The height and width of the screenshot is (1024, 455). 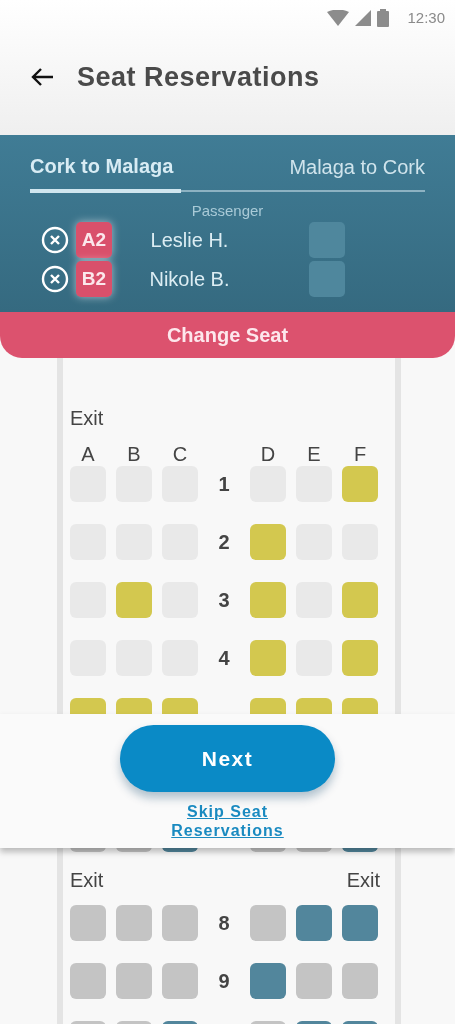 What do you see at coordinates (227, 821) in the screenshot?
I see `skip-link: Skip Seat Reservations` at bounding box center [227, 821].